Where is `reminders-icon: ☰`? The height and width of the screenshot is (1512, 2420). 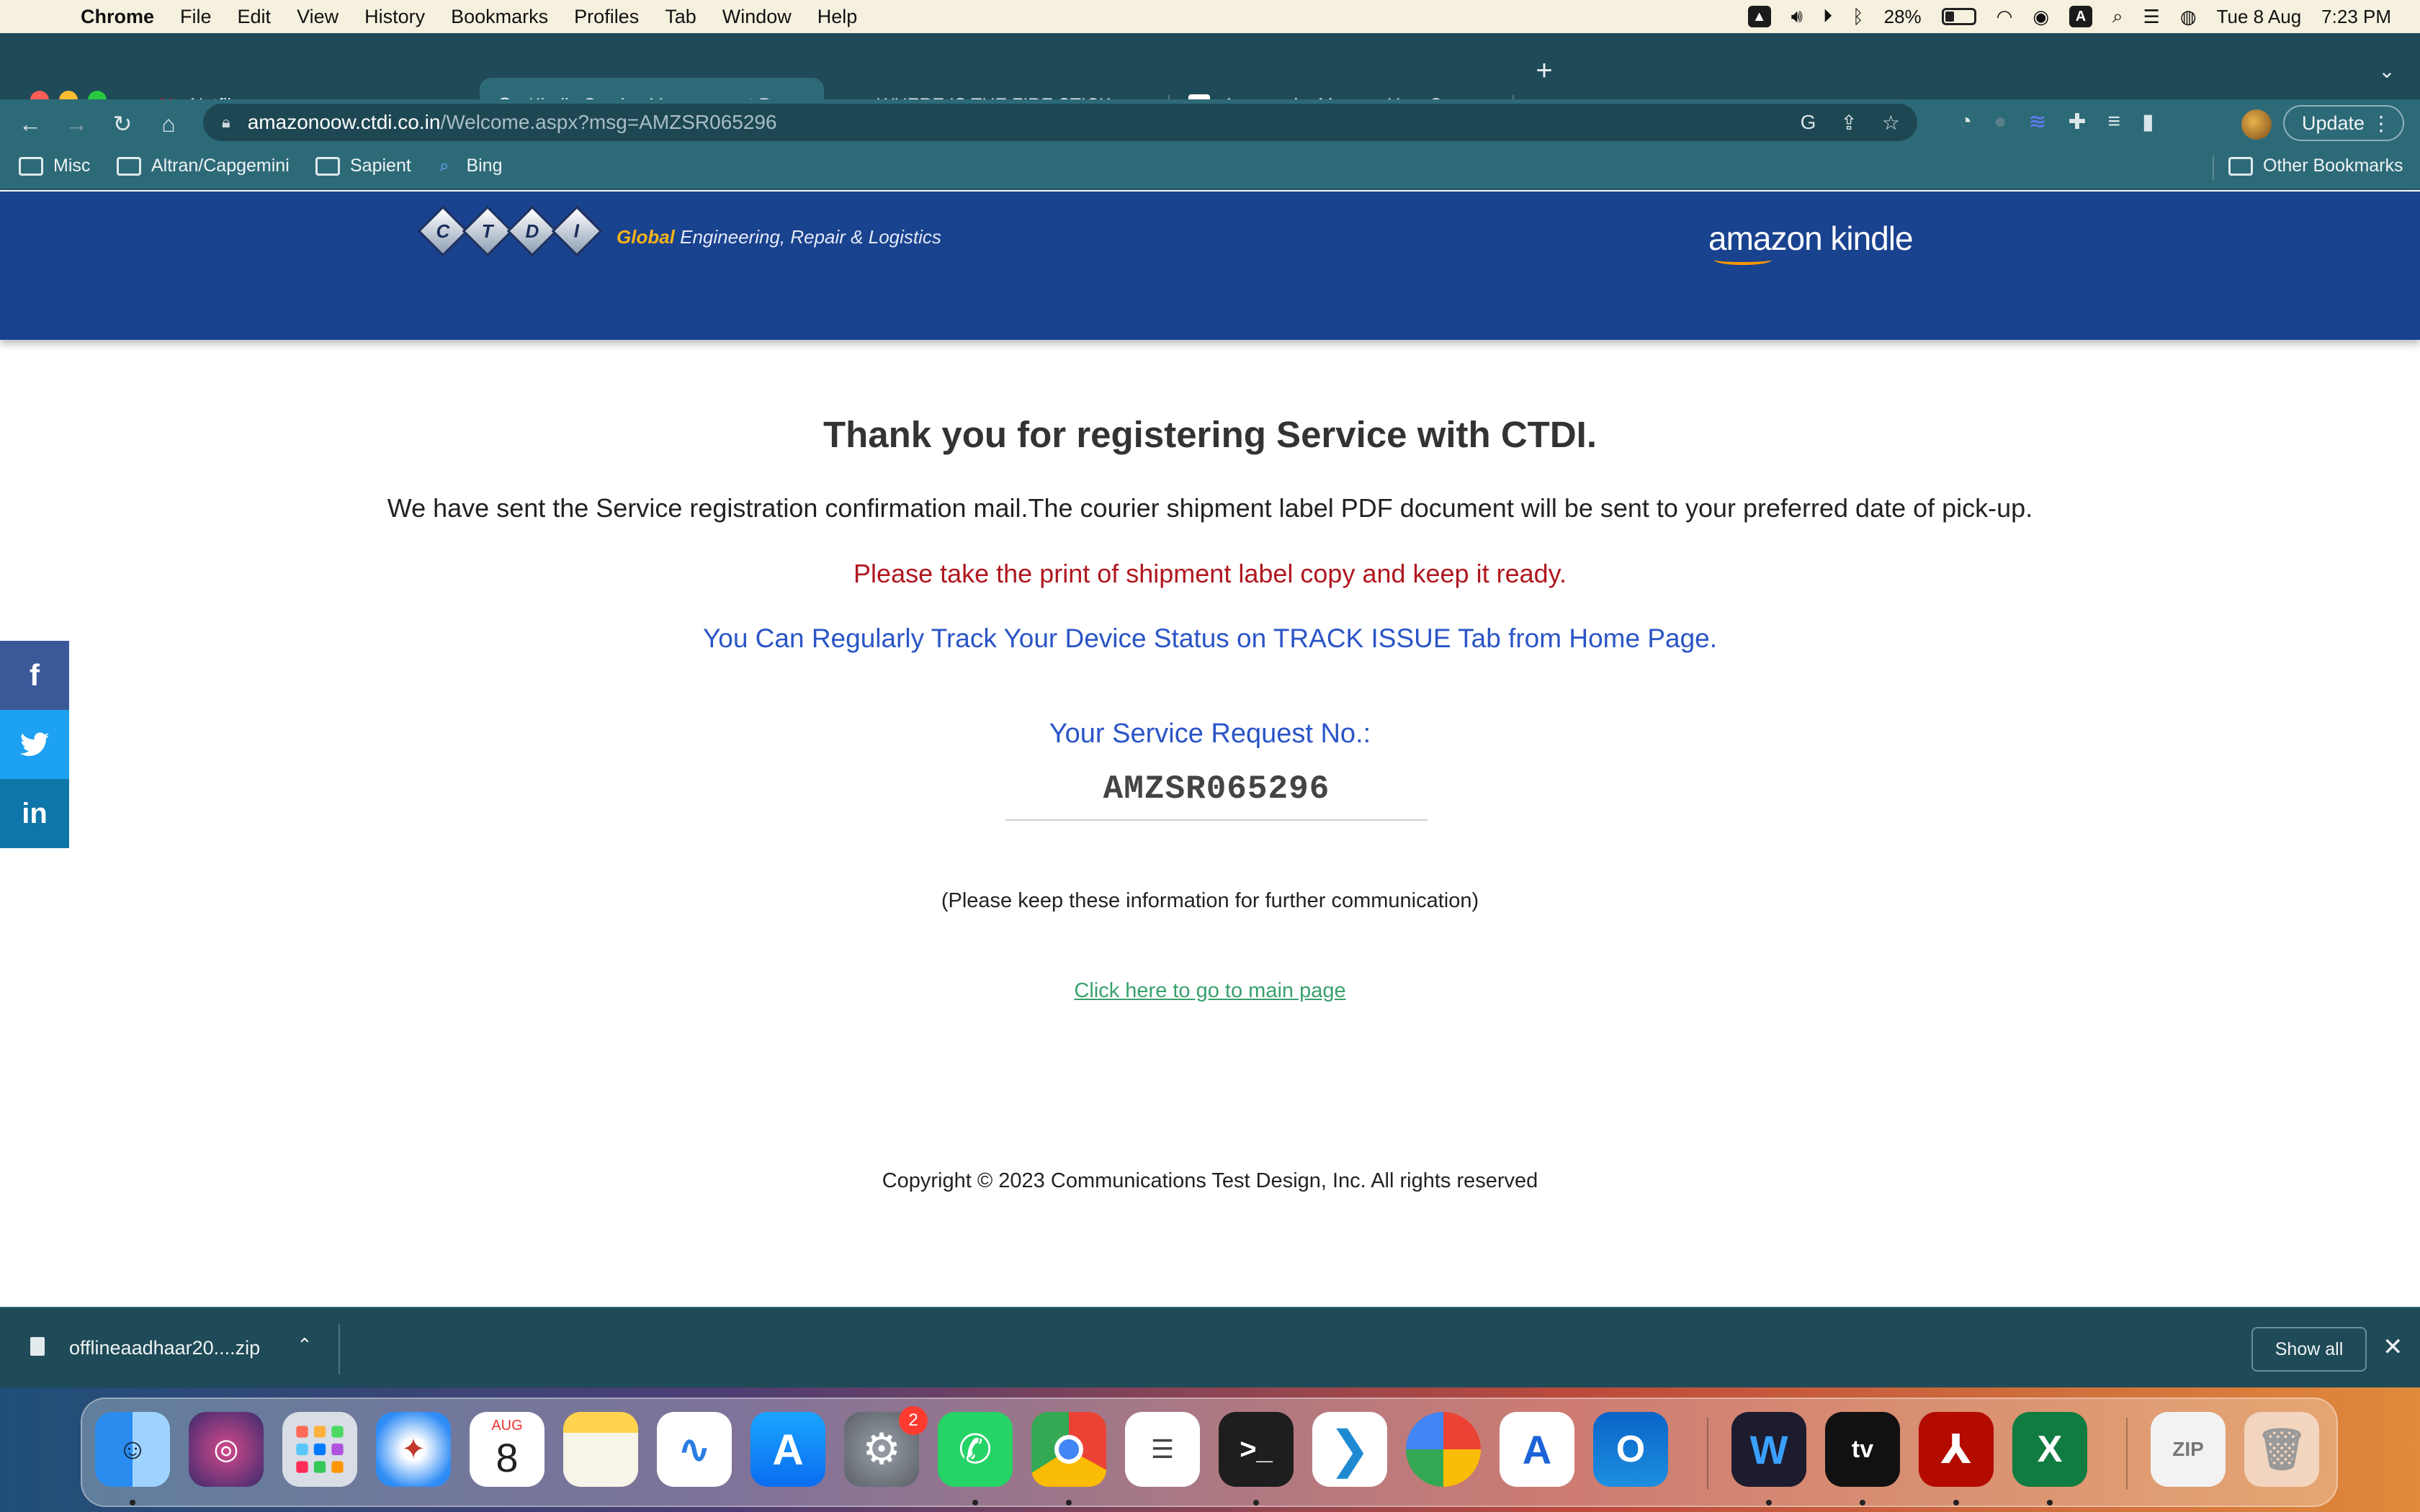 reminders-icon: ☰ is located at coordinates (1162, 1449).